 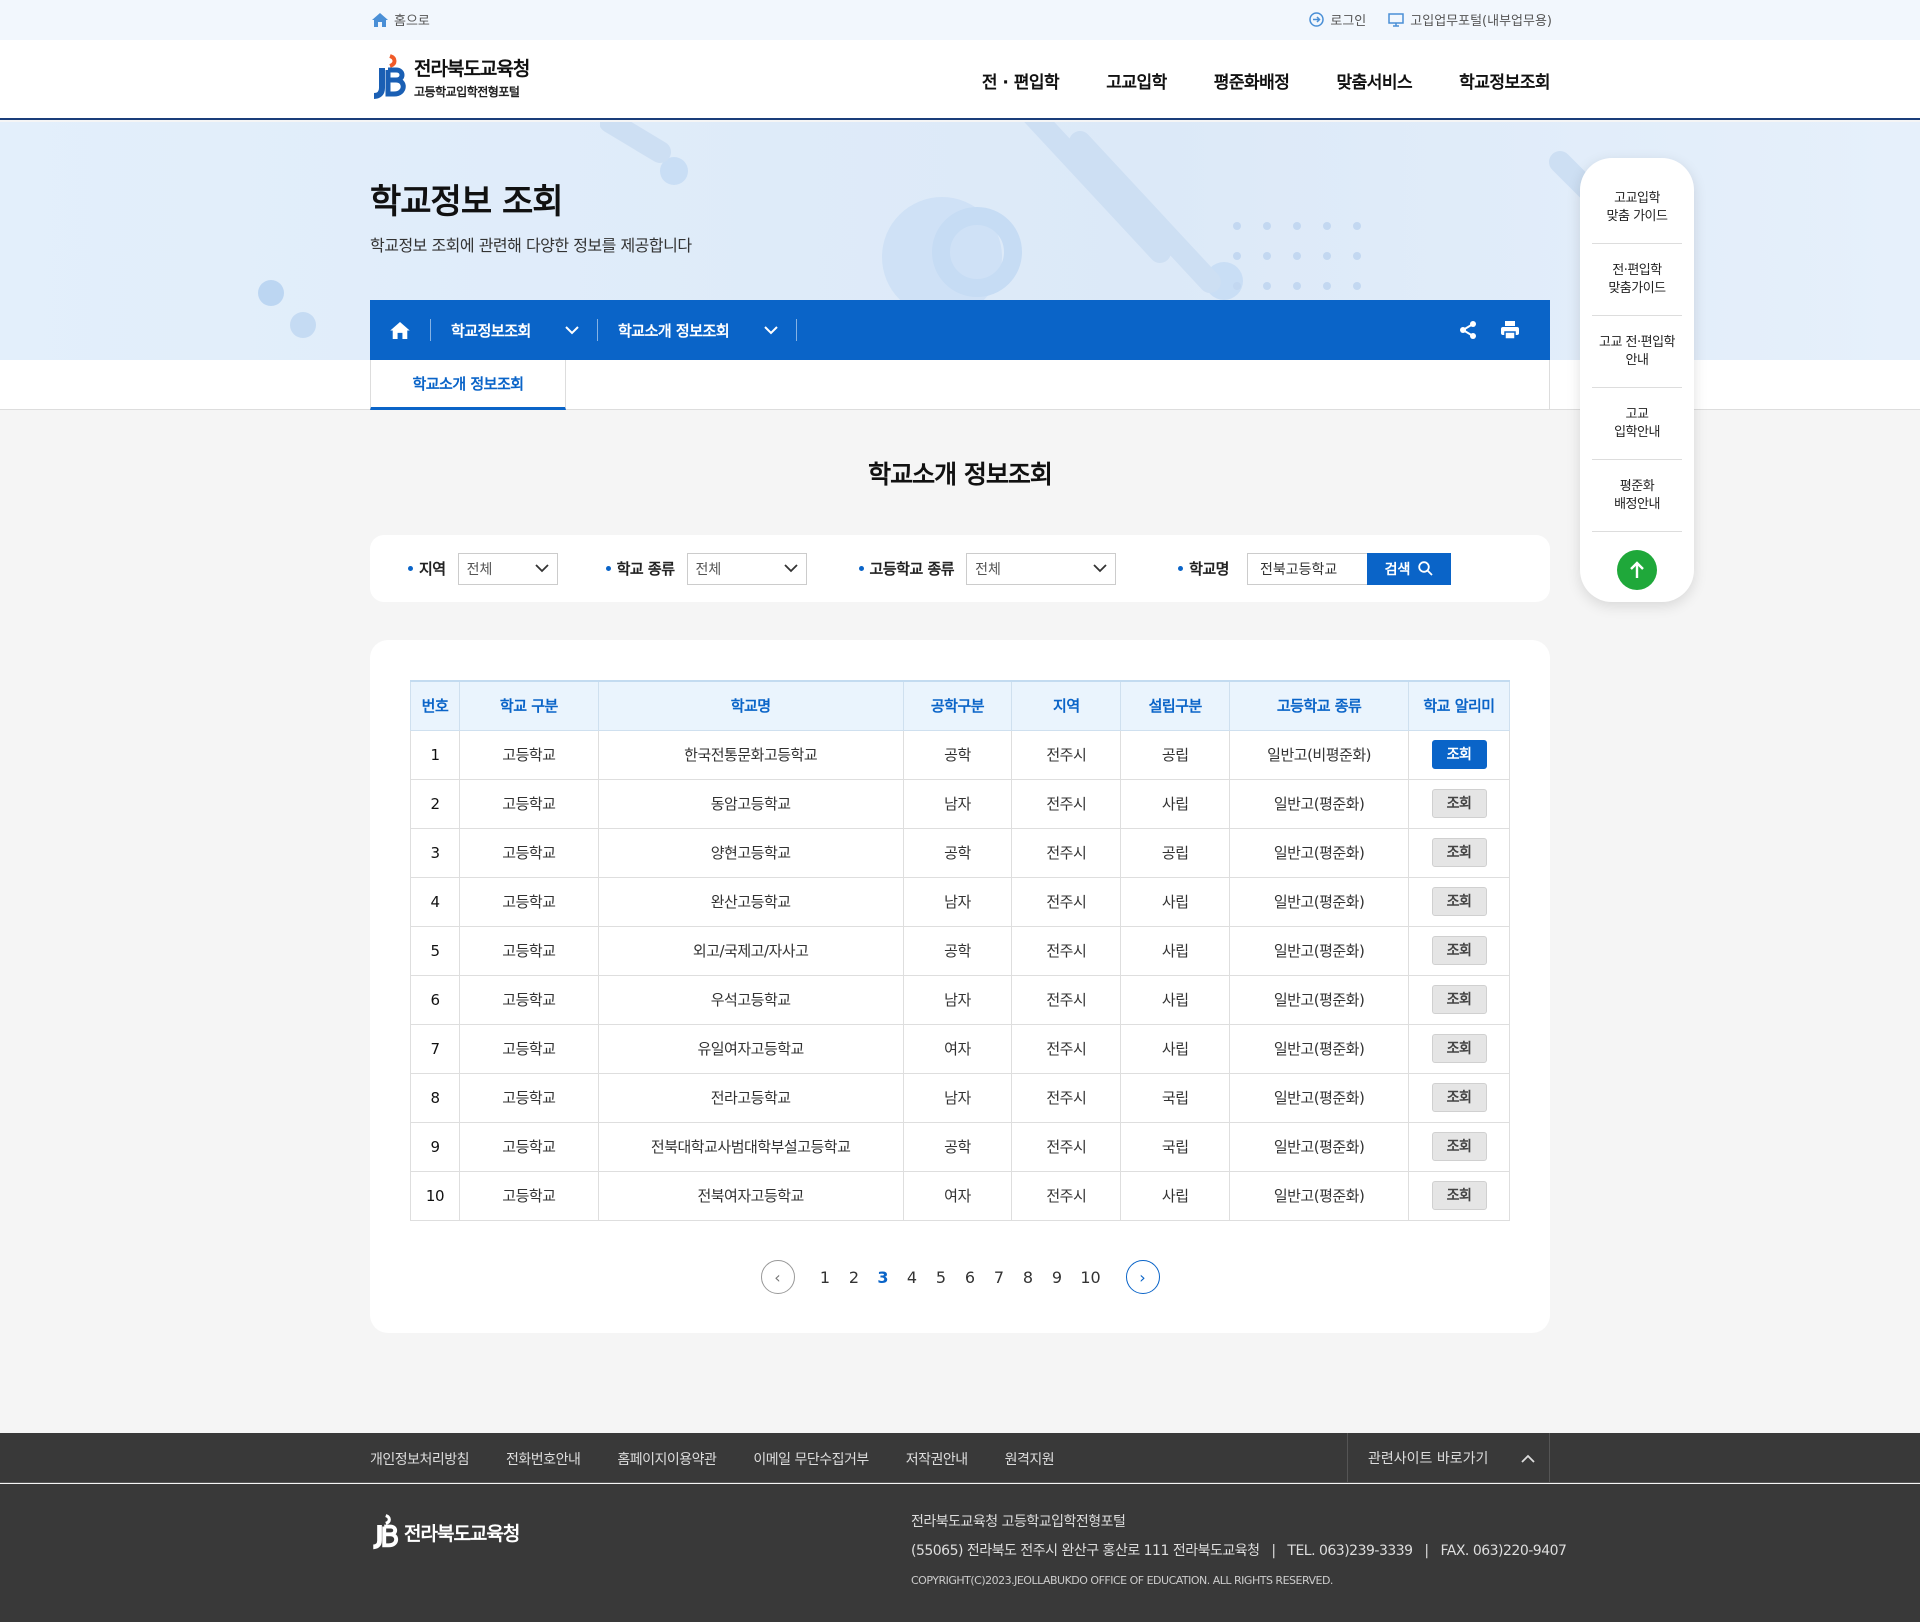 I want to click on portal-link: 고입업무포털(내부업무용), so click(x=1470, y=19).